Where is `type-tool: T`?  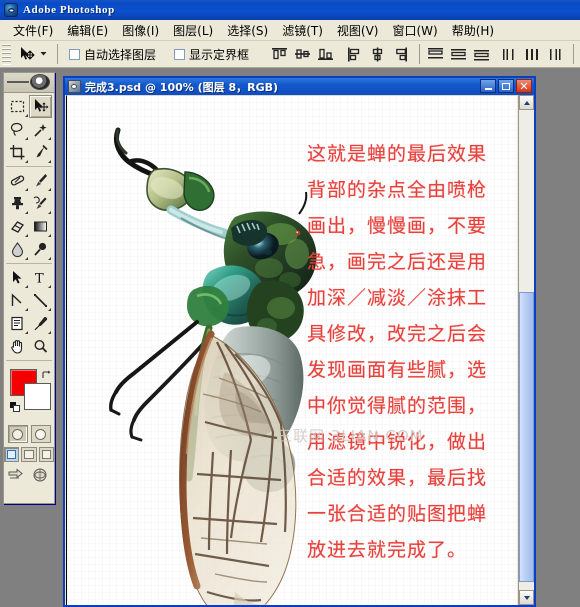
type-tool: T is located at coordinates (40, 277).